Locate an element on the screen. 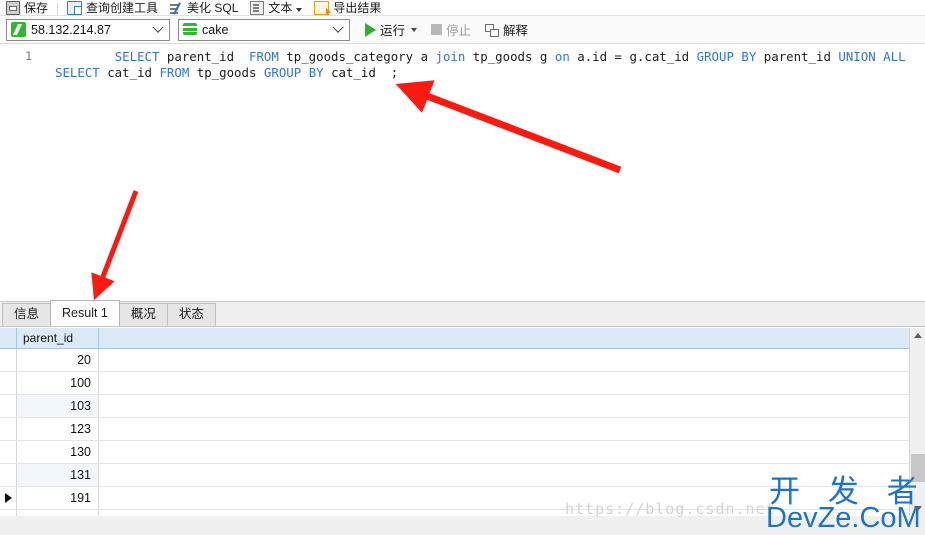  connection-toolbar: 58.132.214.87 cake 运行 停止 解释 is located at coordinates (462, 30).